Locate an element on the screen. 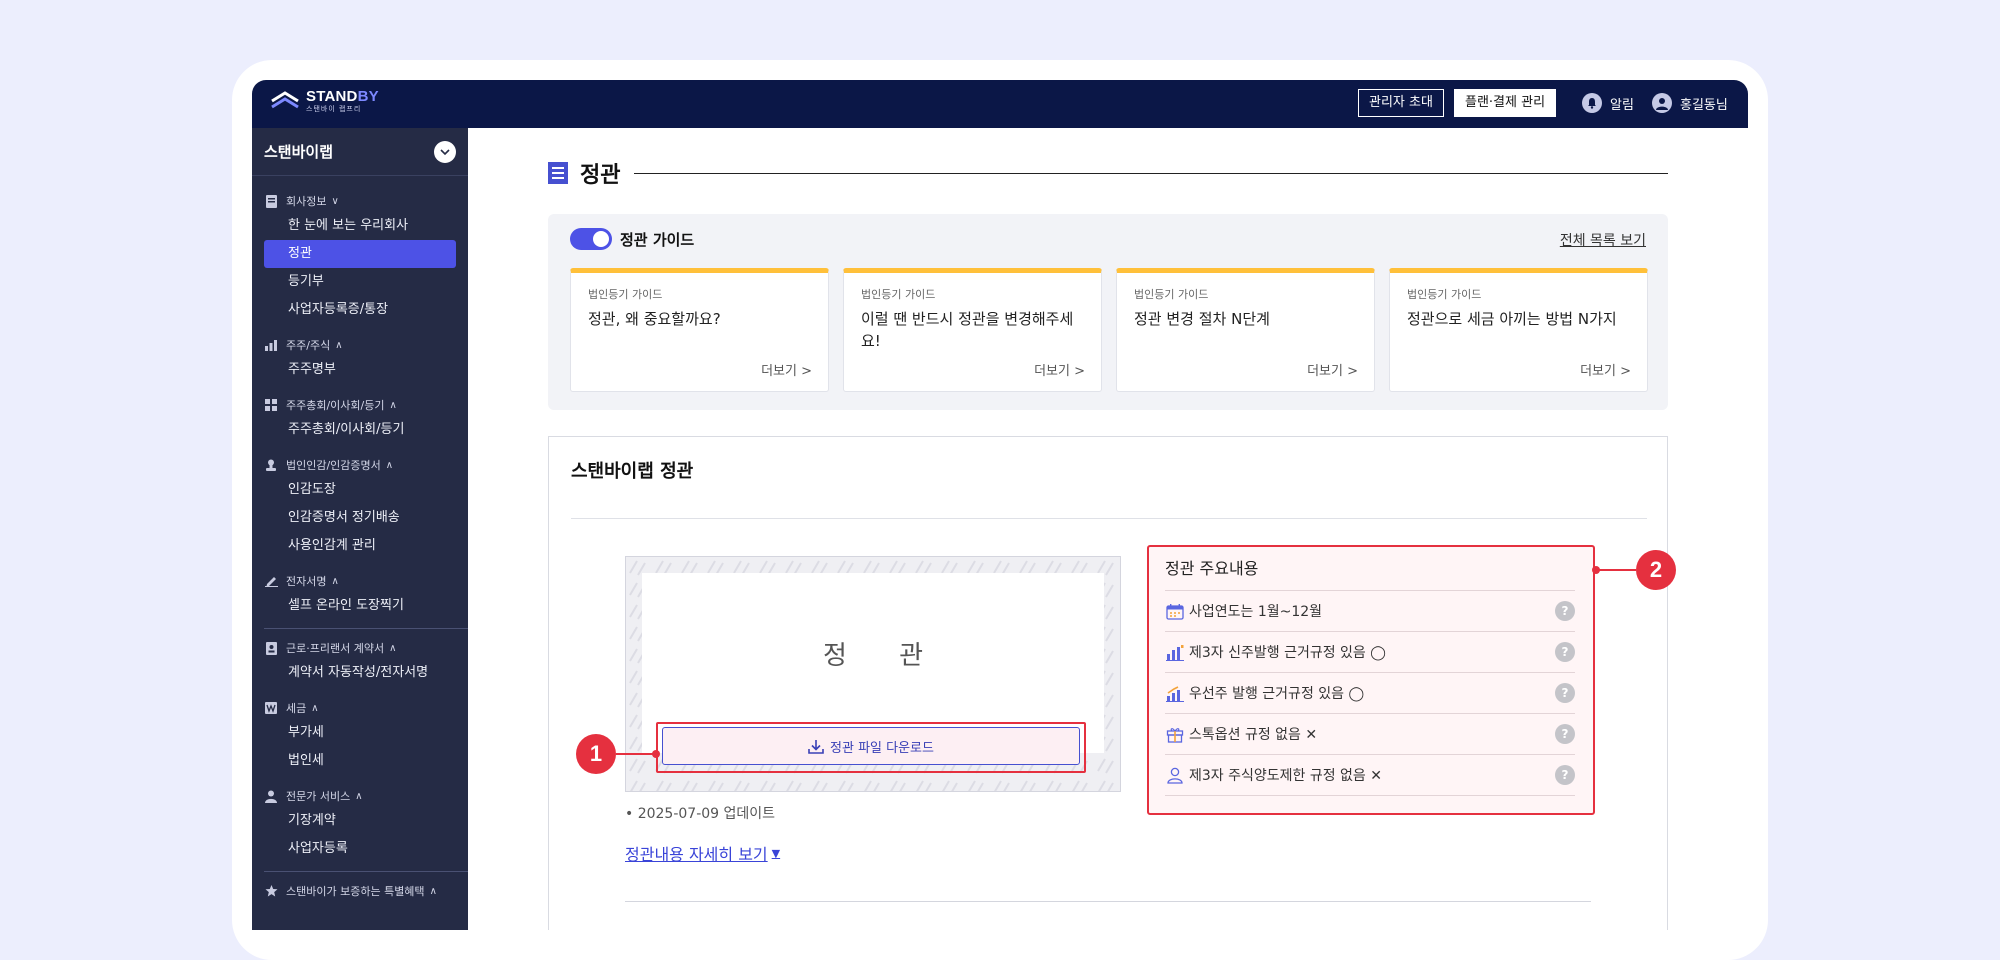  marker-1-leader-line is located at coordinates (636, 754).